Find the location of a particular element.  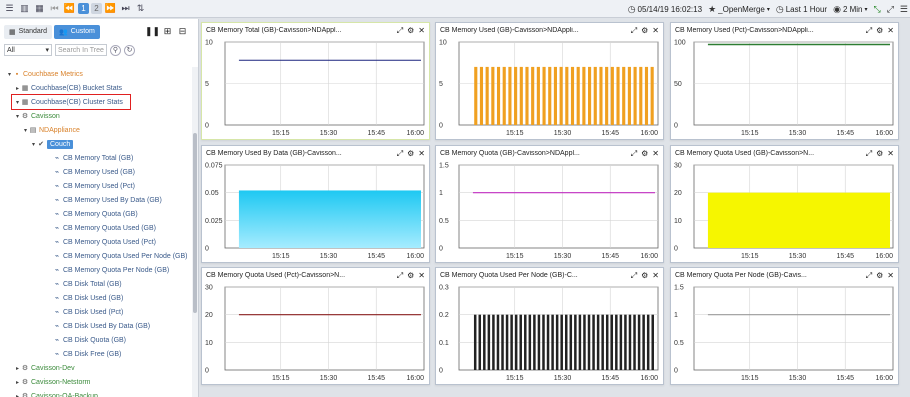

tab-custom: 👥 Custom is located at coordinates (77, 31).